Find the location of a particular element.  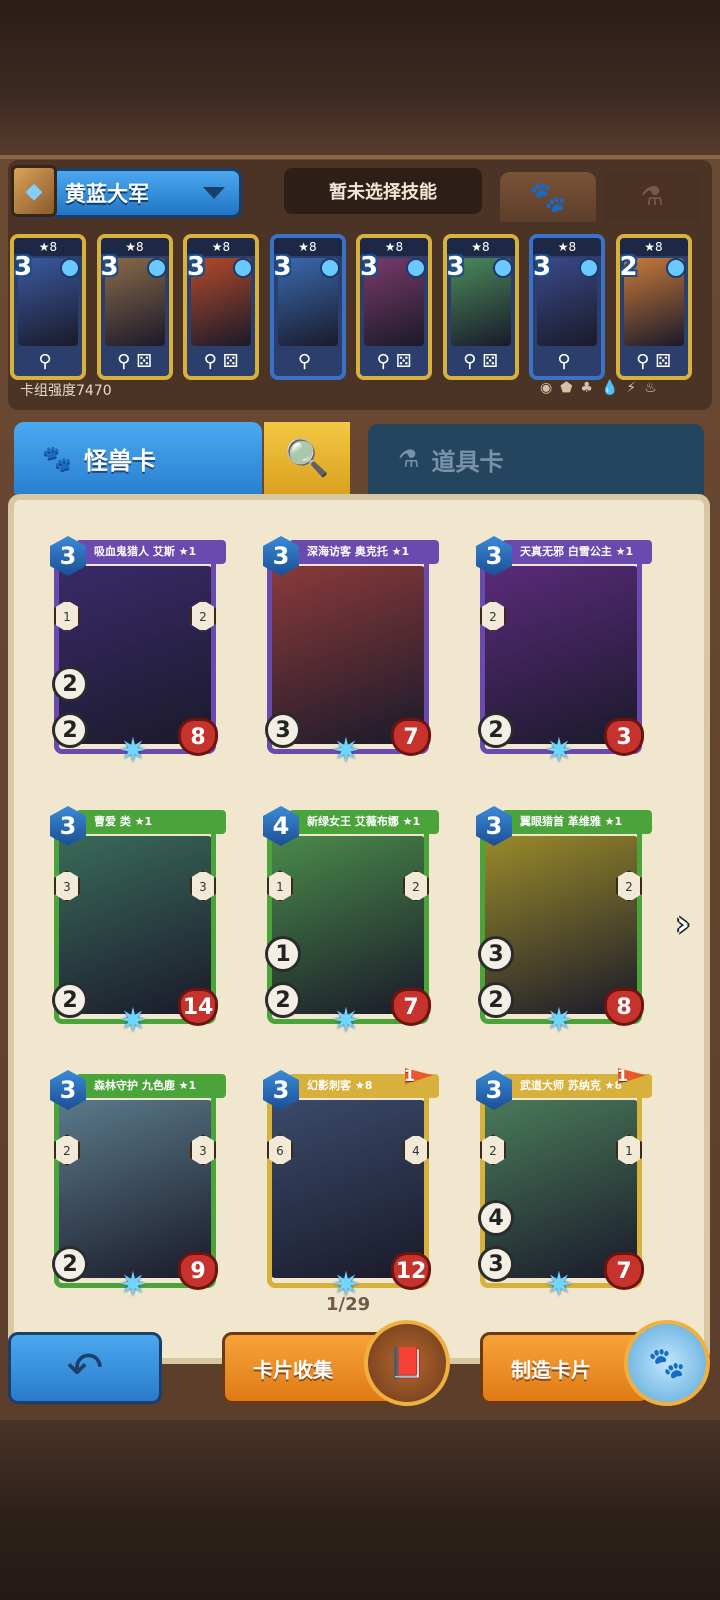

monster-card: 幻影刺客 ★8 3 6 4 ✷ 12 1 is located at coordinates (351, 1184).